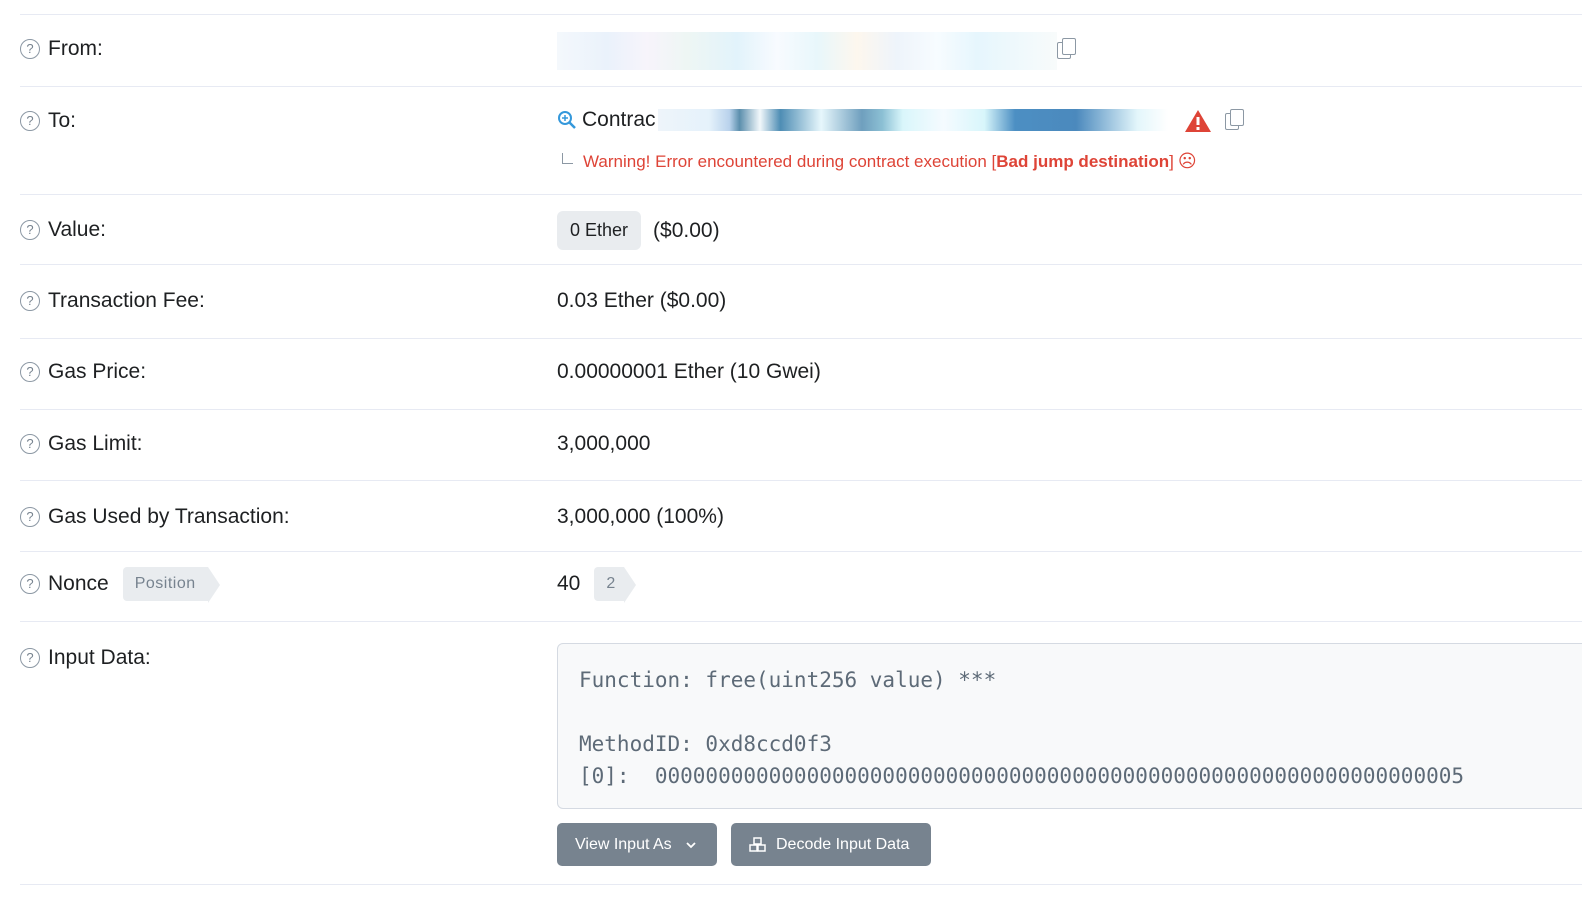 The height and width of the screenshot is (922, 1582). Describe the element at coordinates (77, 229) in the screenshot. I see `value-label: Value:` at that location.